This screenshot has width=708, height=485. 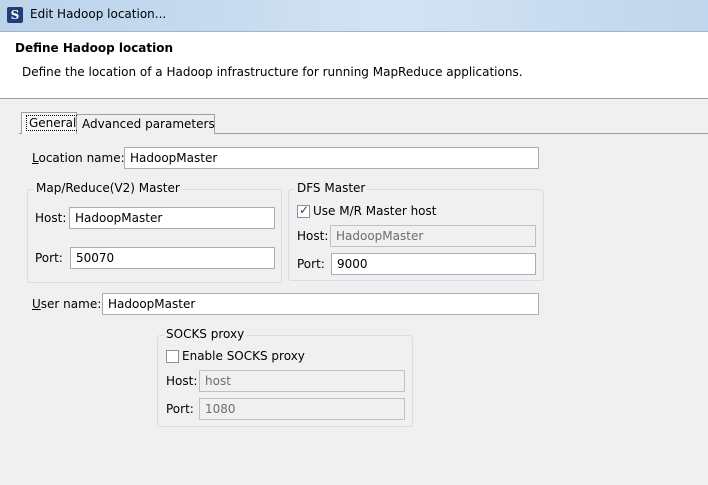 What do you see at coordinates (205, 334) in the screenshot?
I see `socks-proxy-title: SOCKS proxy` at bounding box center [205, 334].